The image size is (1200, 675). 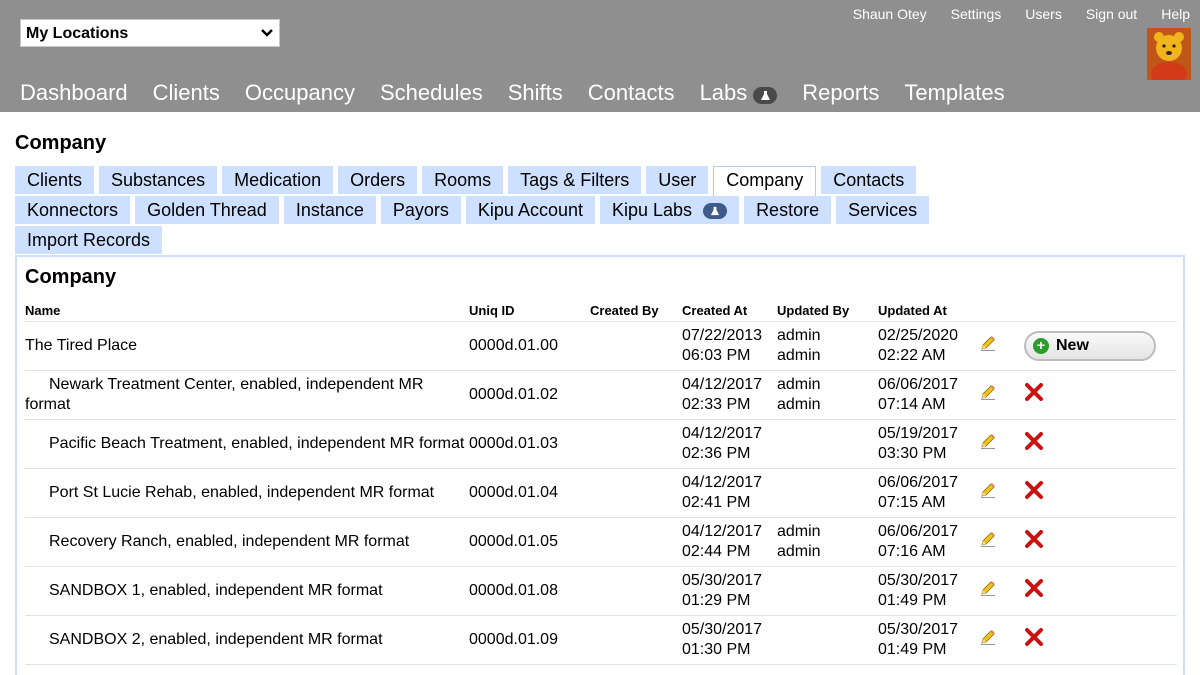 I want to click on column-header-created-by: Created By, so click(x=636, y=311).